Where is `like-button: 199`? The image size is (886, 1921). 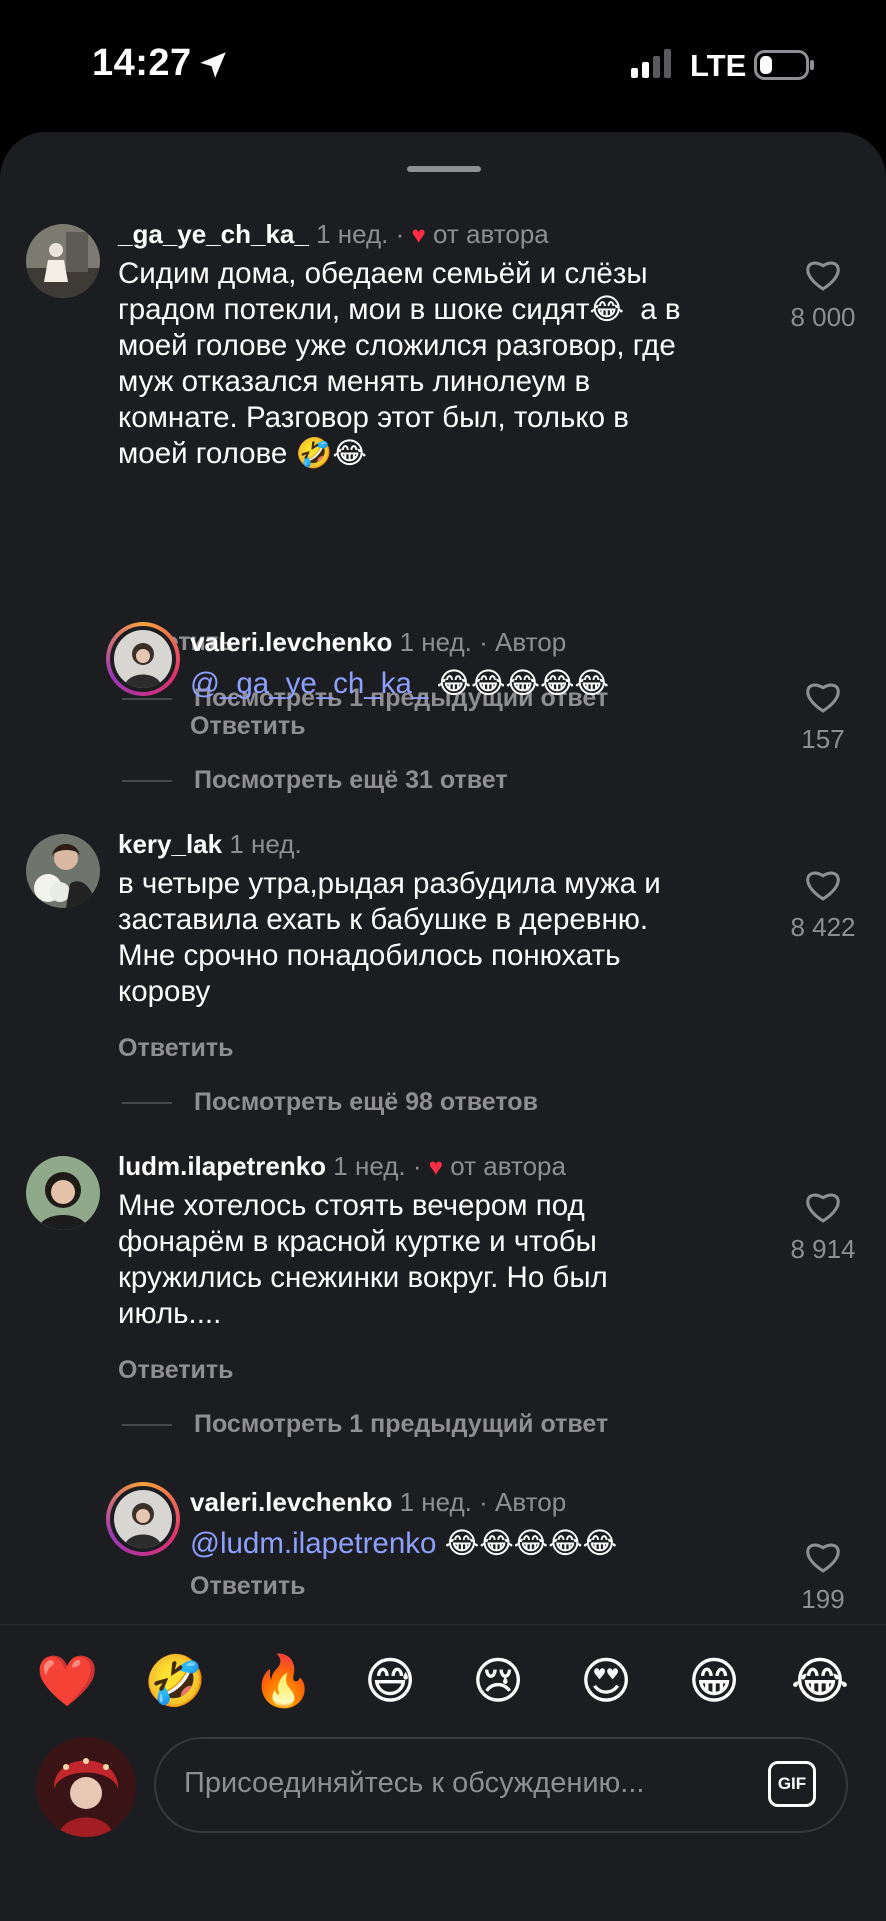 like-button: 199 is located at coordinates (823, 1577).